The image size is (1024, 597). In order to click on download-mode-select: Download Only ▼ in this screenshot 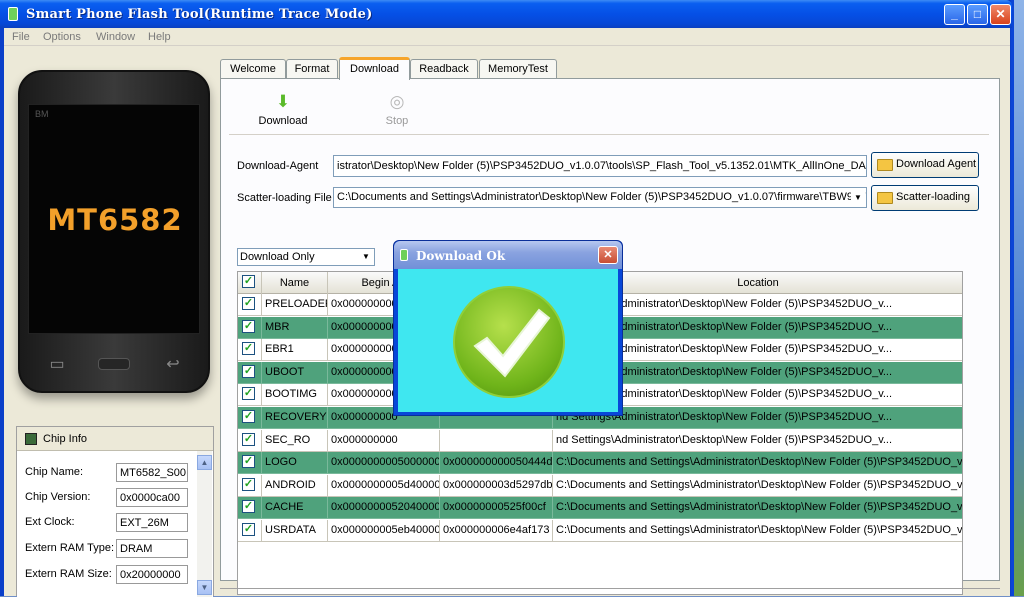, I will do `click(306, 257)`.